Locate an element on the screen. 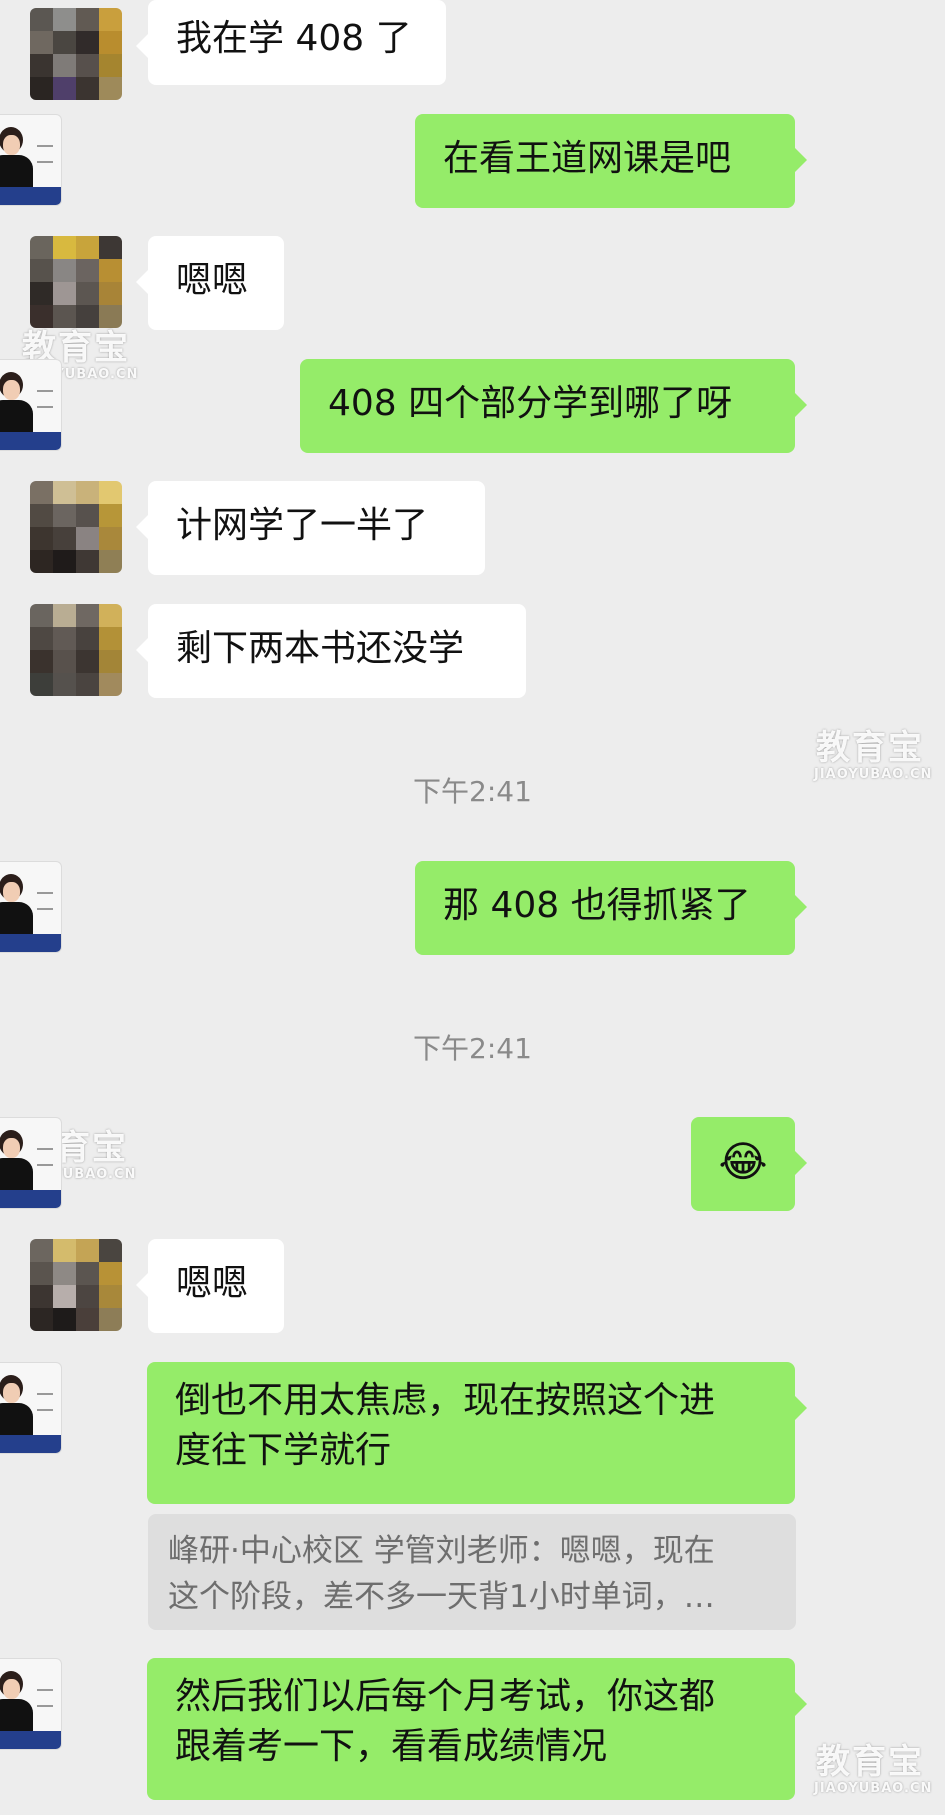 This screenshot has width=945, height=1815. chat-message: 😂 is located at coordinates (472, 1164).